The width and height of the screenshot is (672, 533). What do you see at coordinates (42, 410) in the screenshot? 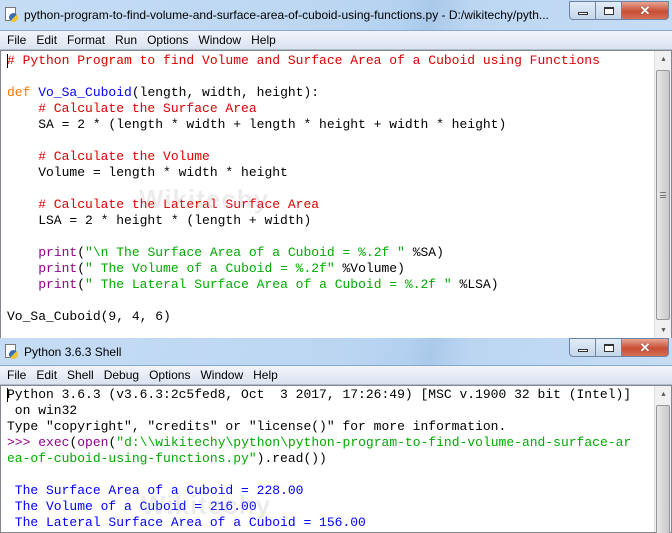
I see `shell-token-normal: on win32` at bounding box center [42, 410].